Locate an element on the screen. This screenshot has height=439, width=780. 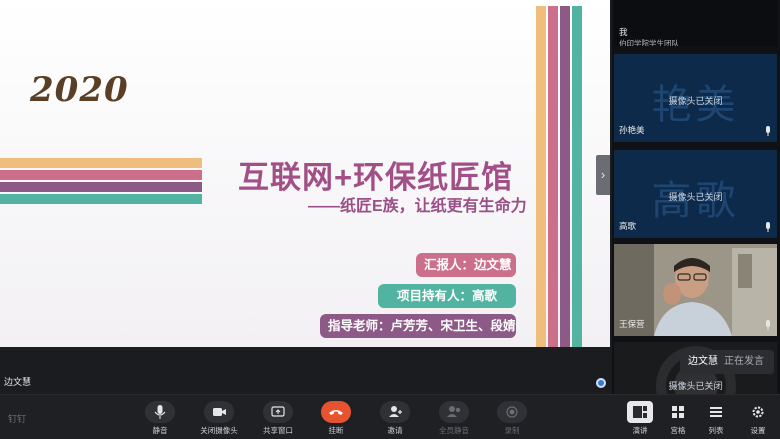
mute-all-icon is located at coordinates (454, 412).